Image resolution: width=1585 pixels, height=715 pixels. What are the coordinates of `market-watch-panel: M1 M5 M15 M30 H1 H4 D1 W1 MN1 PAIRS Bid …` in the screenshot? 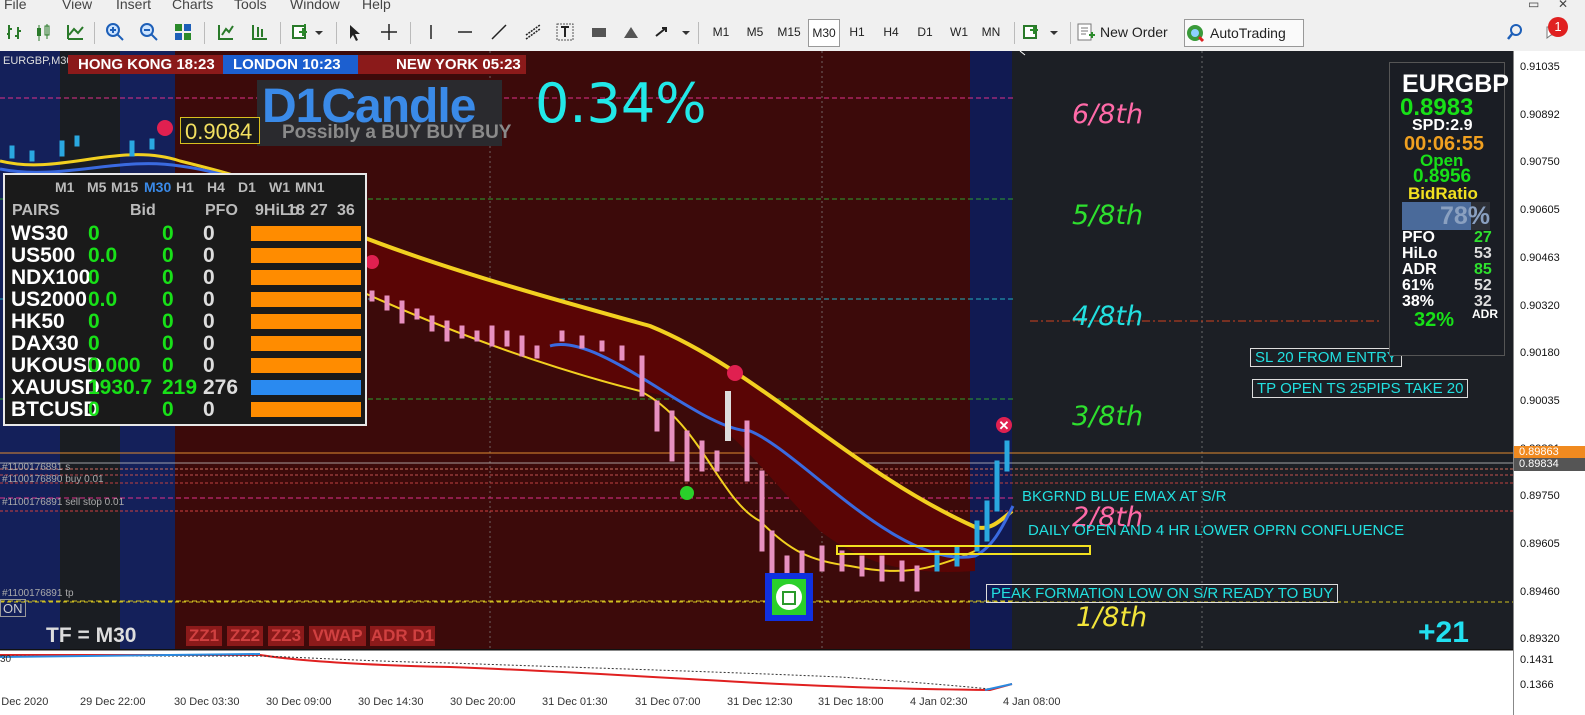 It's located at (185, 299).